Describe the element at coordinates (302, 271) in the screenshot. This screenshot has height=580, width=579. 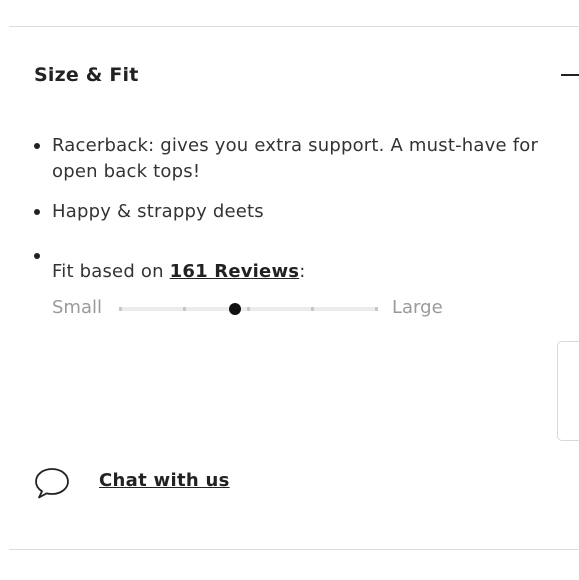
I see `fit-suffix: :` at that location.